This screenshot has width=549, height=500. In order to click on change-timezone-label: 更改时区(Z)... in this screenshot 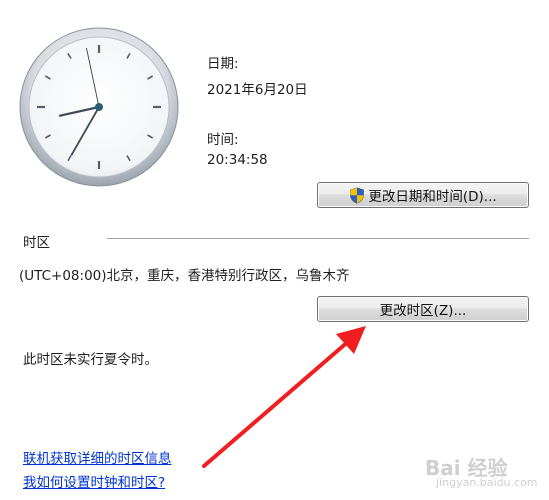, I will do `click(423, 311)`.